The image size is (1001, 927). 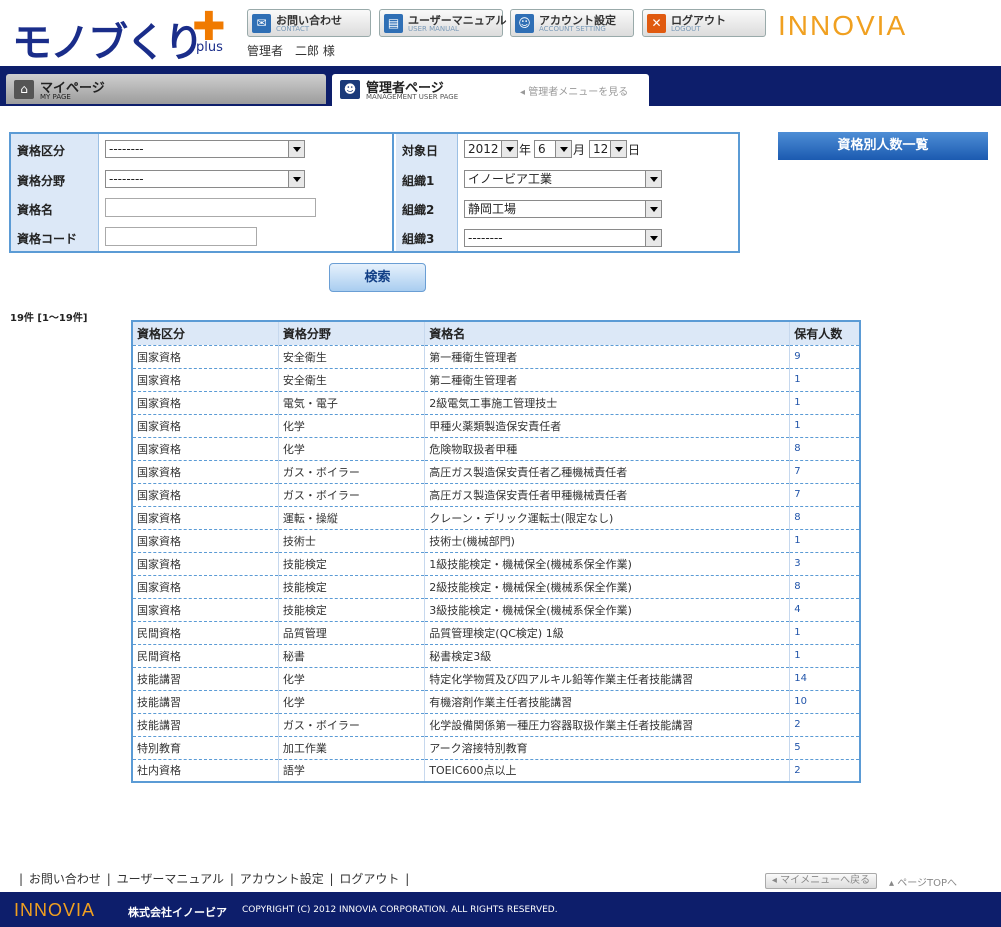 I want to click on cell-field: ガス・ボイラー, so click(x=352, y=472).